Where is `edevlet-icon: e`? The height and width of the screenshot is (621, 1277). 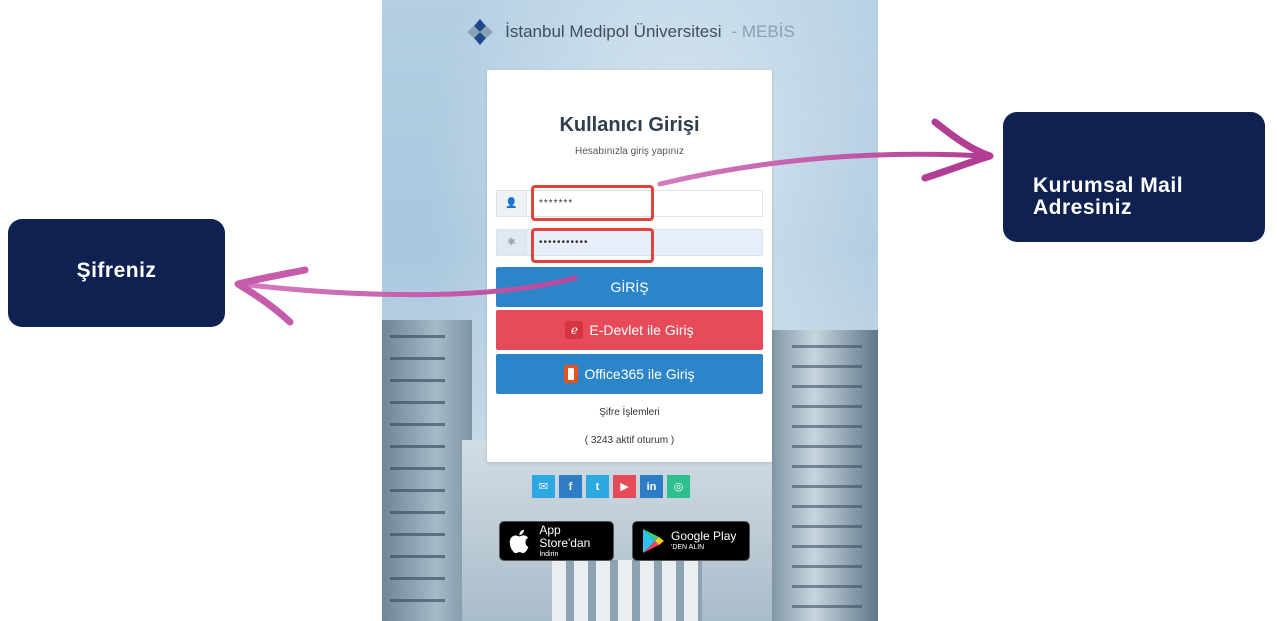 edevlet-icon: e is located at coordinates (574, 330).